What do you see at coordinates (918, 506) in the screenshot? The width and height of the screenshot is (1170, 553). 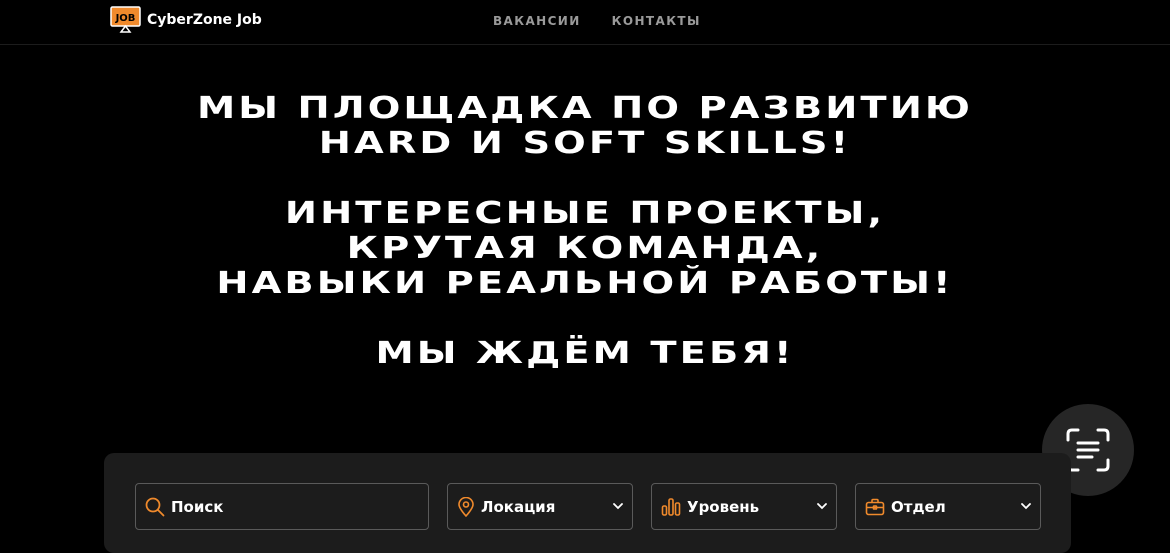 I see `department-label: Отдел` at bounding box center [918, 506].